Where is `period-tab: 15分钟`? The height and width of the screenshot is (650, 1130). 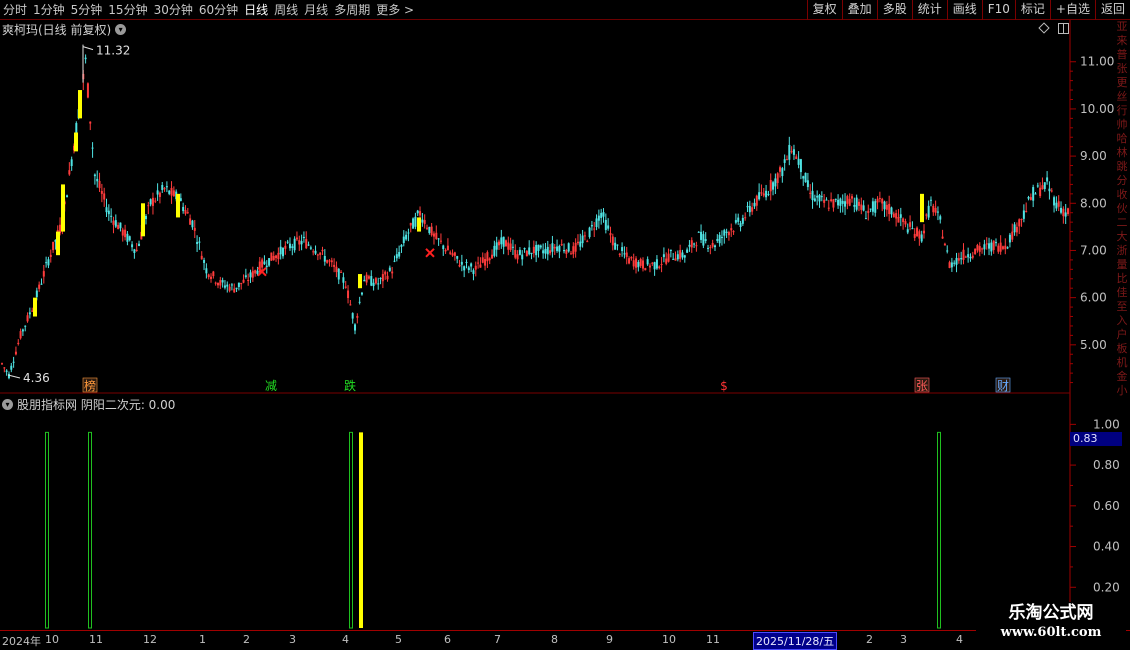
period-tab: 15分钟 is located at coordinates (127, 10).